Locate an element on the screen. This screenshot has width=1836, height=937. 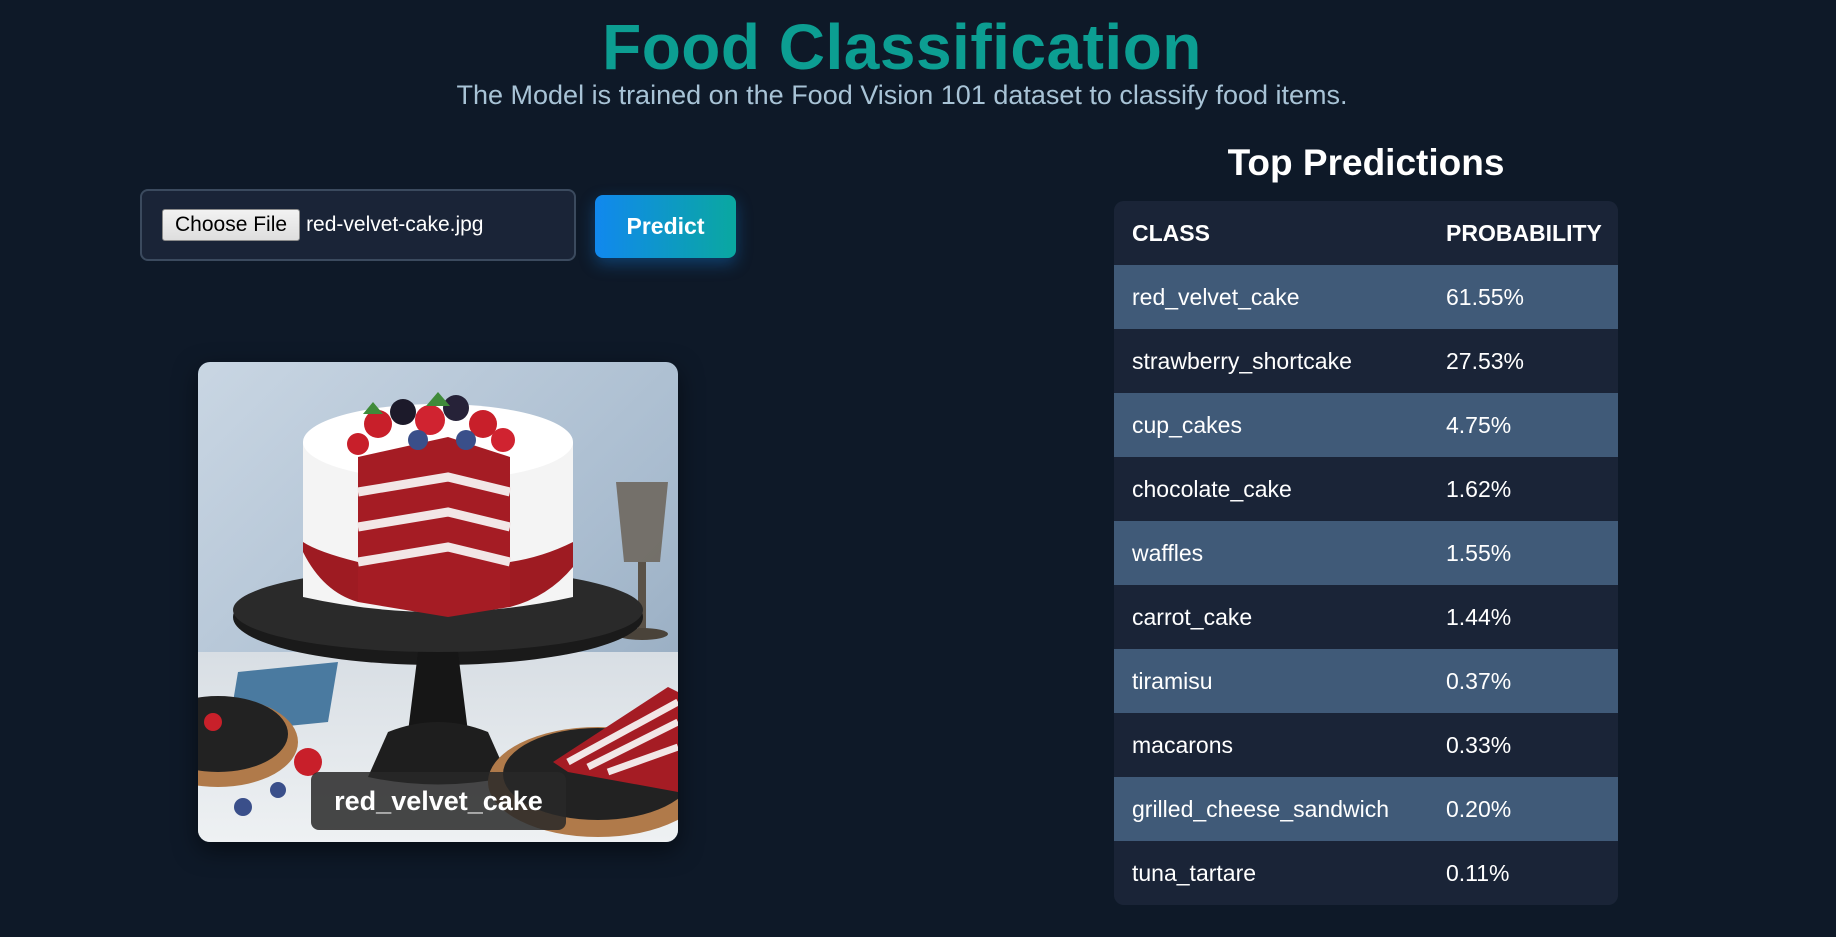
class-cell: carrot_cake is located at coordinates (1280, 617).